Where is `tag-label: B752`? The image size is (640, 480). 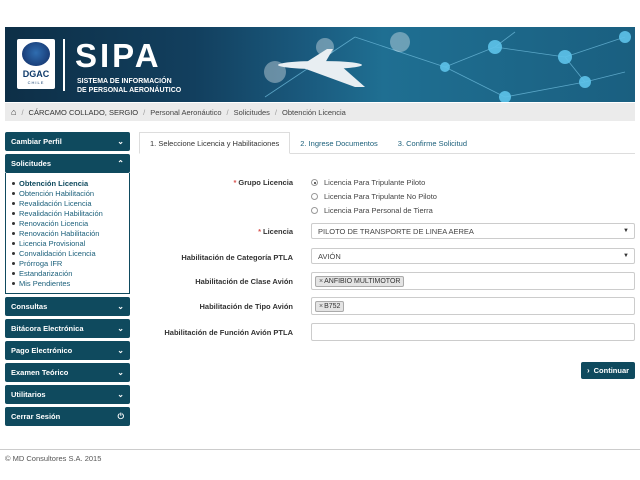 tag-label: B752 is located at coordinates (332, 306).